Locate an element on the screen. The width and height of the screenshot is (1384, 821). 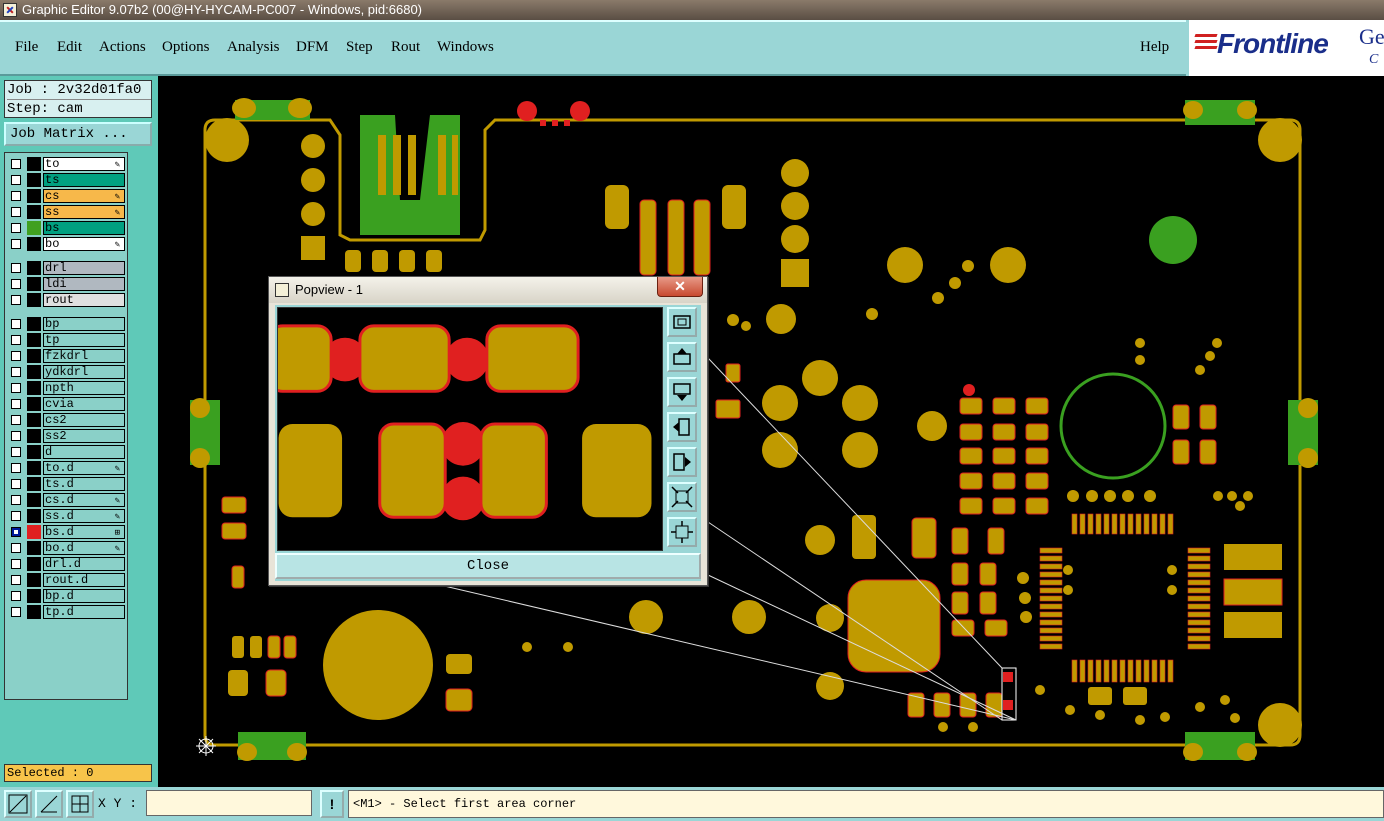
layer-row: cs ✎ is located at coordinates (67, 196).